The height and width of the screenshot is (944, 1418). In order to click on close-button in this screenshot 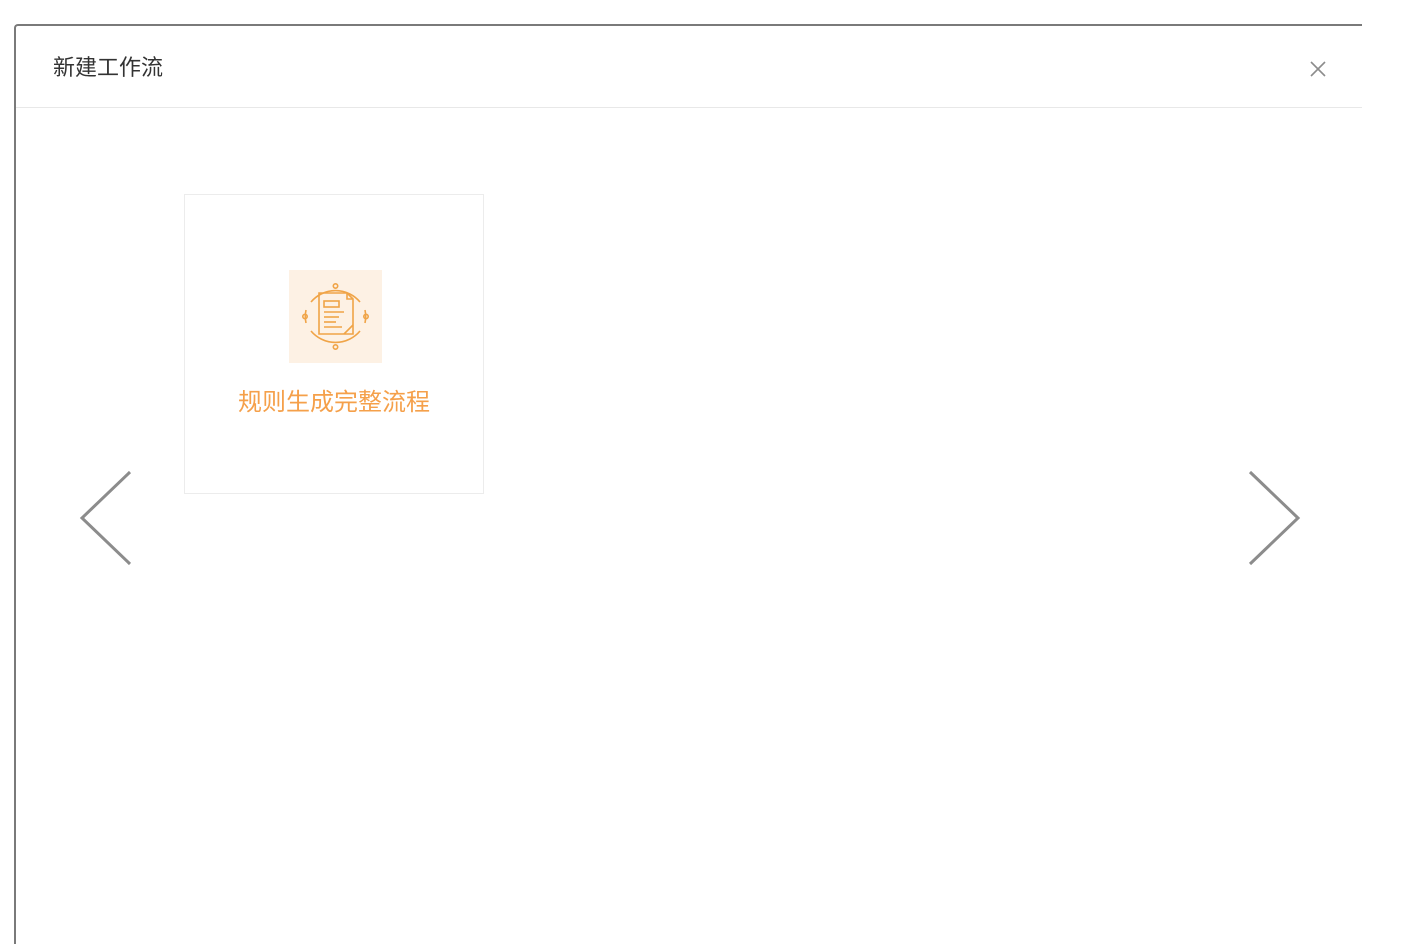, I will do `click(1318, 69)`.